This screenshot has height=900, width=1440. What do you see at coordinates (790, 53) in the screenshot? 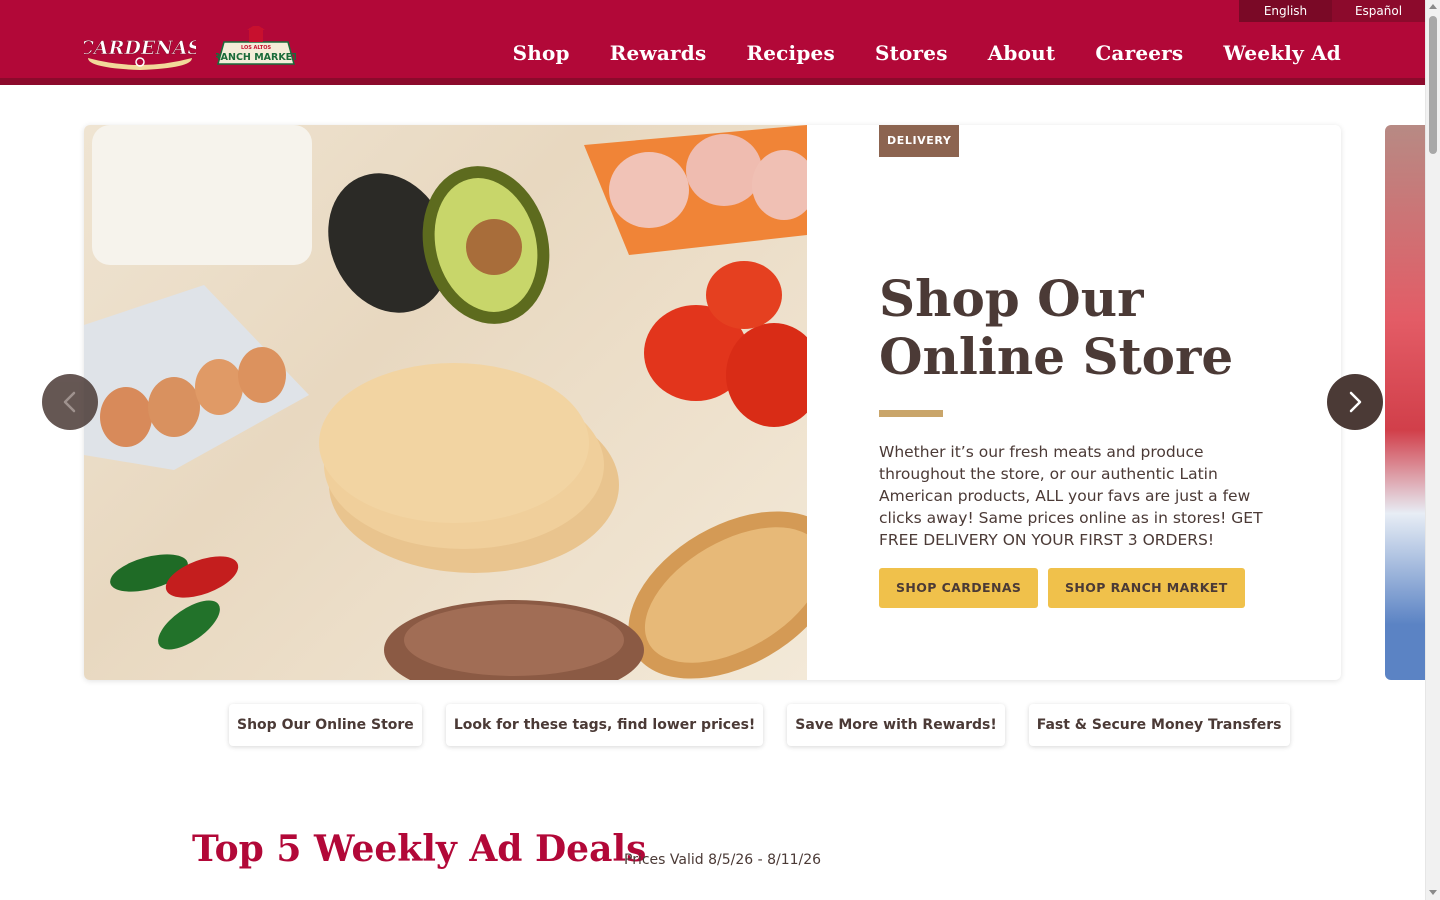
I see `nav-recipes: Recipes` at bounding box center [790, 53].